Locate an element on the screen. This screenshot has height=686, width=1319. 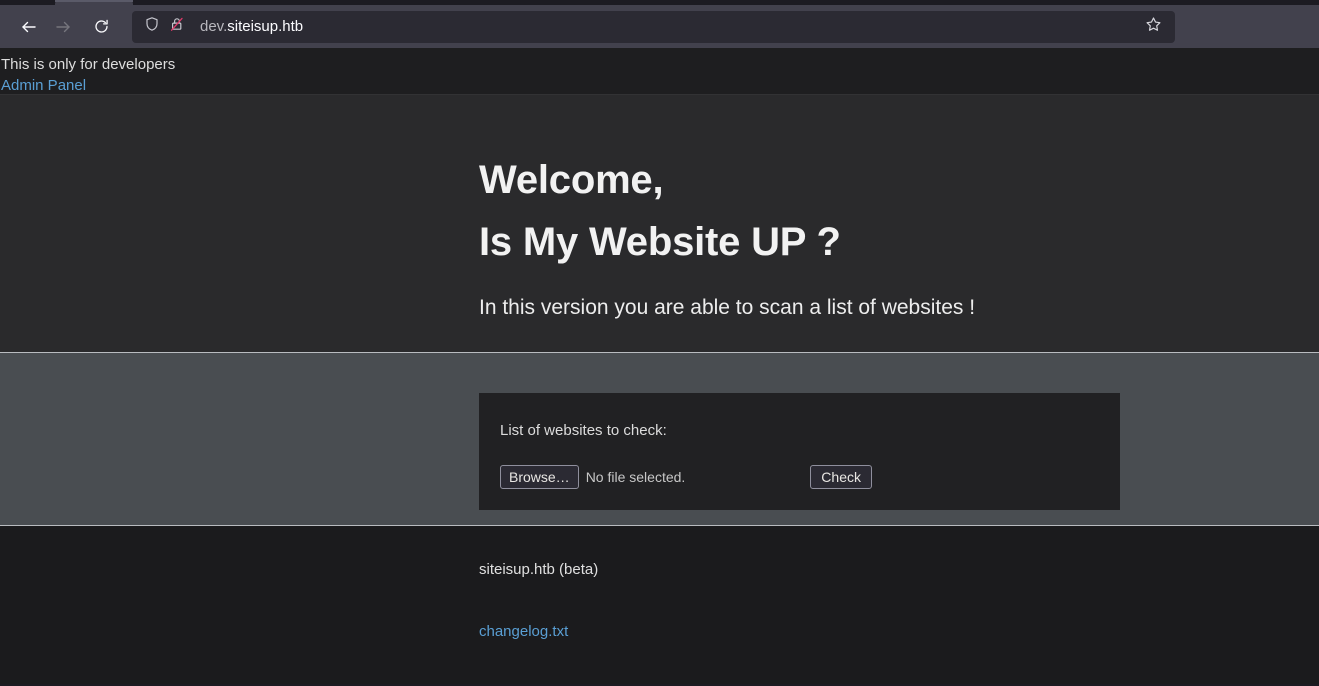
bookmark-button is located at coordinates (1153, 27).